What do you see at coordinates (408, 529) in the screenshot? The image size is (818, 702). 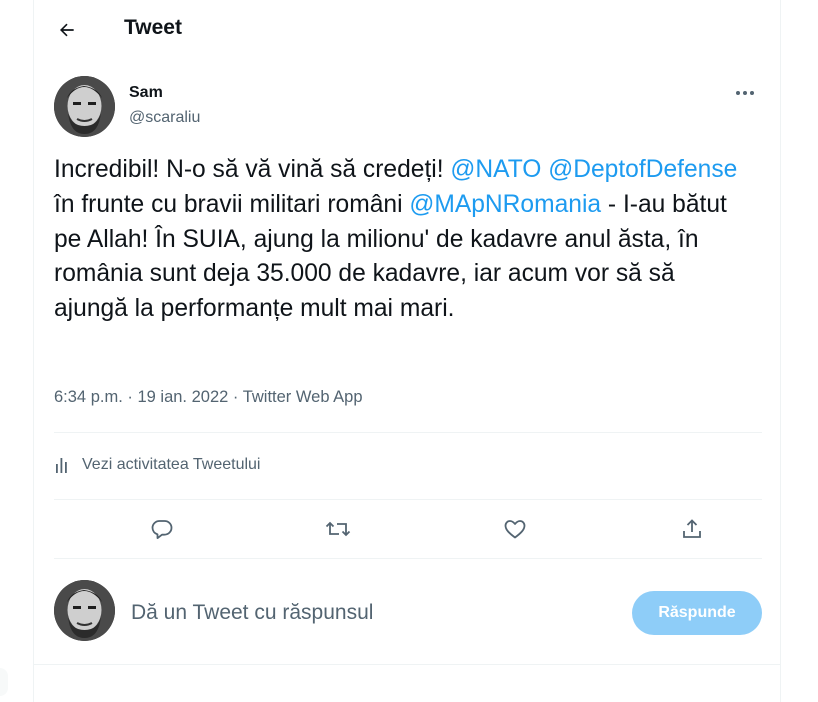 I see `tweet-actions` at bounding box center [408, 529].